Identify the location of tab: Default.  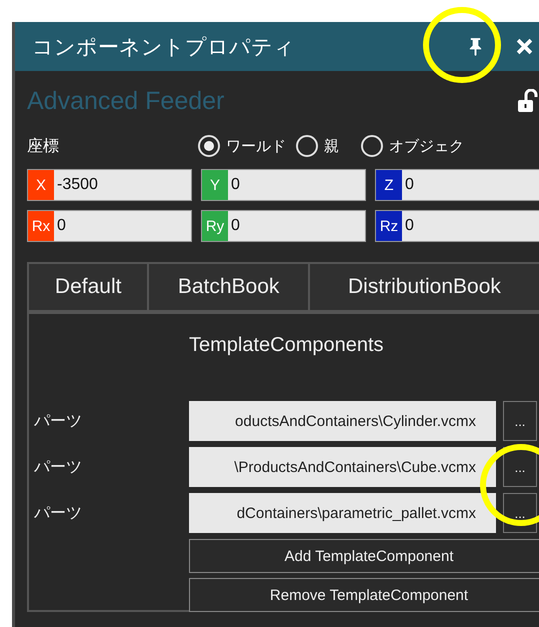
(87, 287).